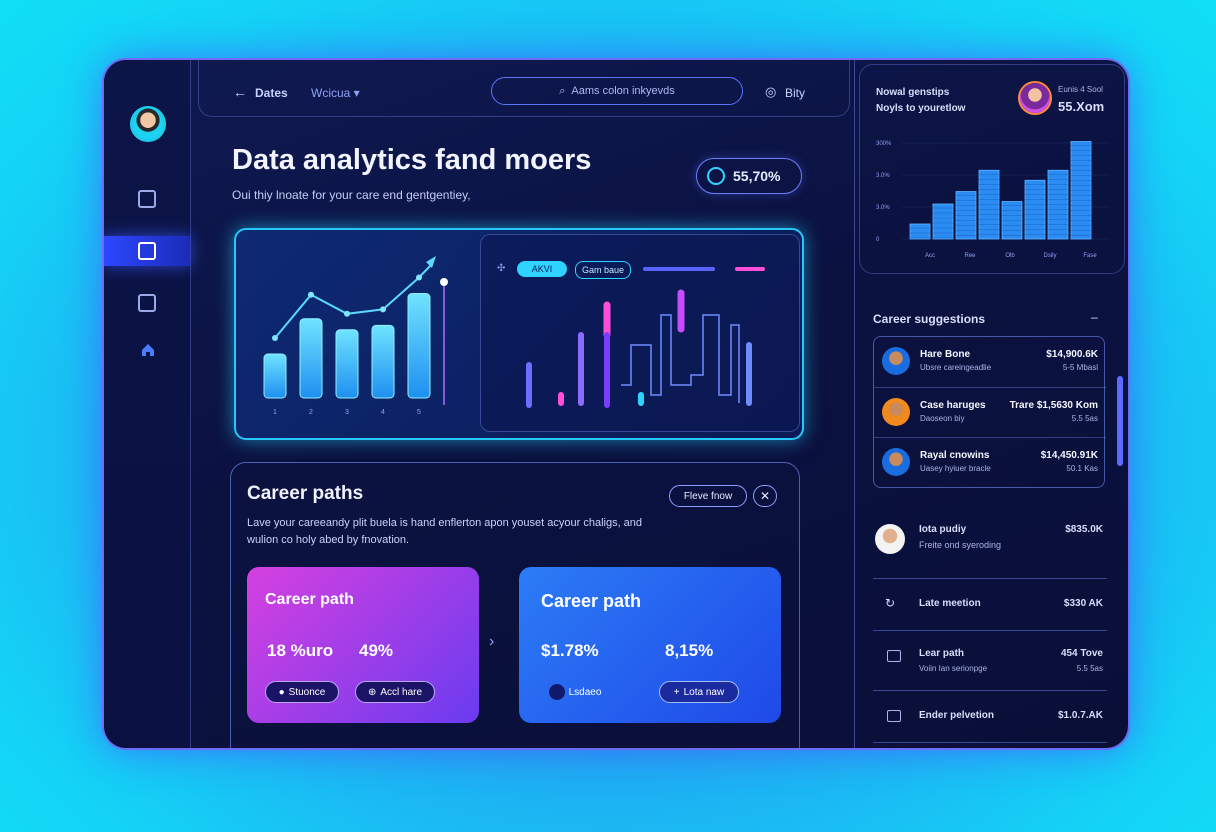 Image resolution: width=1216 pixels, height=832 pixels. I want to click on source-button: ● Stuonce, so click(302, 692).